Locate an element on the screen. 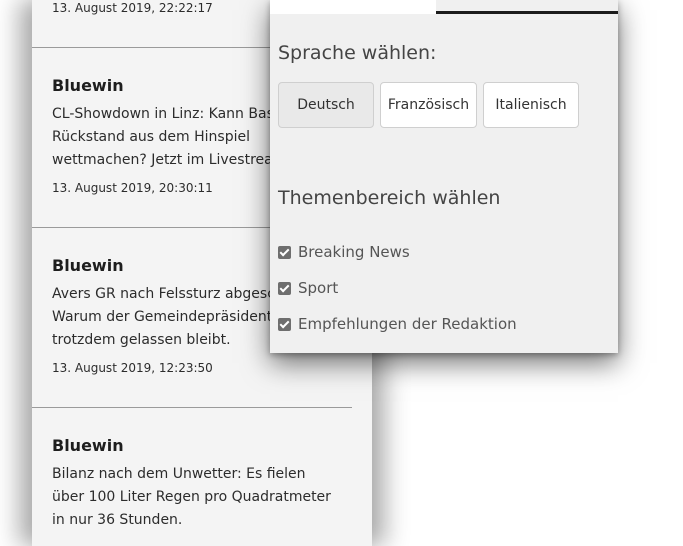  topic-option-sport: Sport is located at coordinates (308, 288).